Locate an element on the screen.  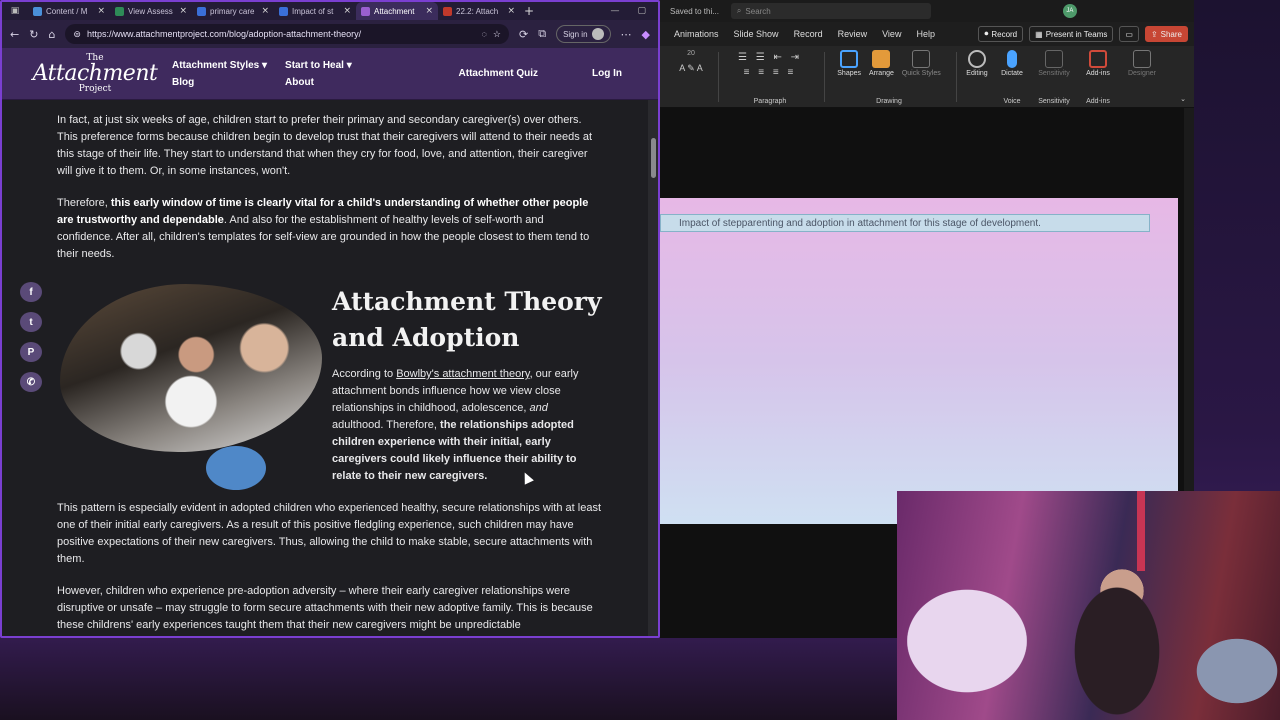
nav-start-to-heal: Start to Heal ▾ is located at coordinates (318, 65).